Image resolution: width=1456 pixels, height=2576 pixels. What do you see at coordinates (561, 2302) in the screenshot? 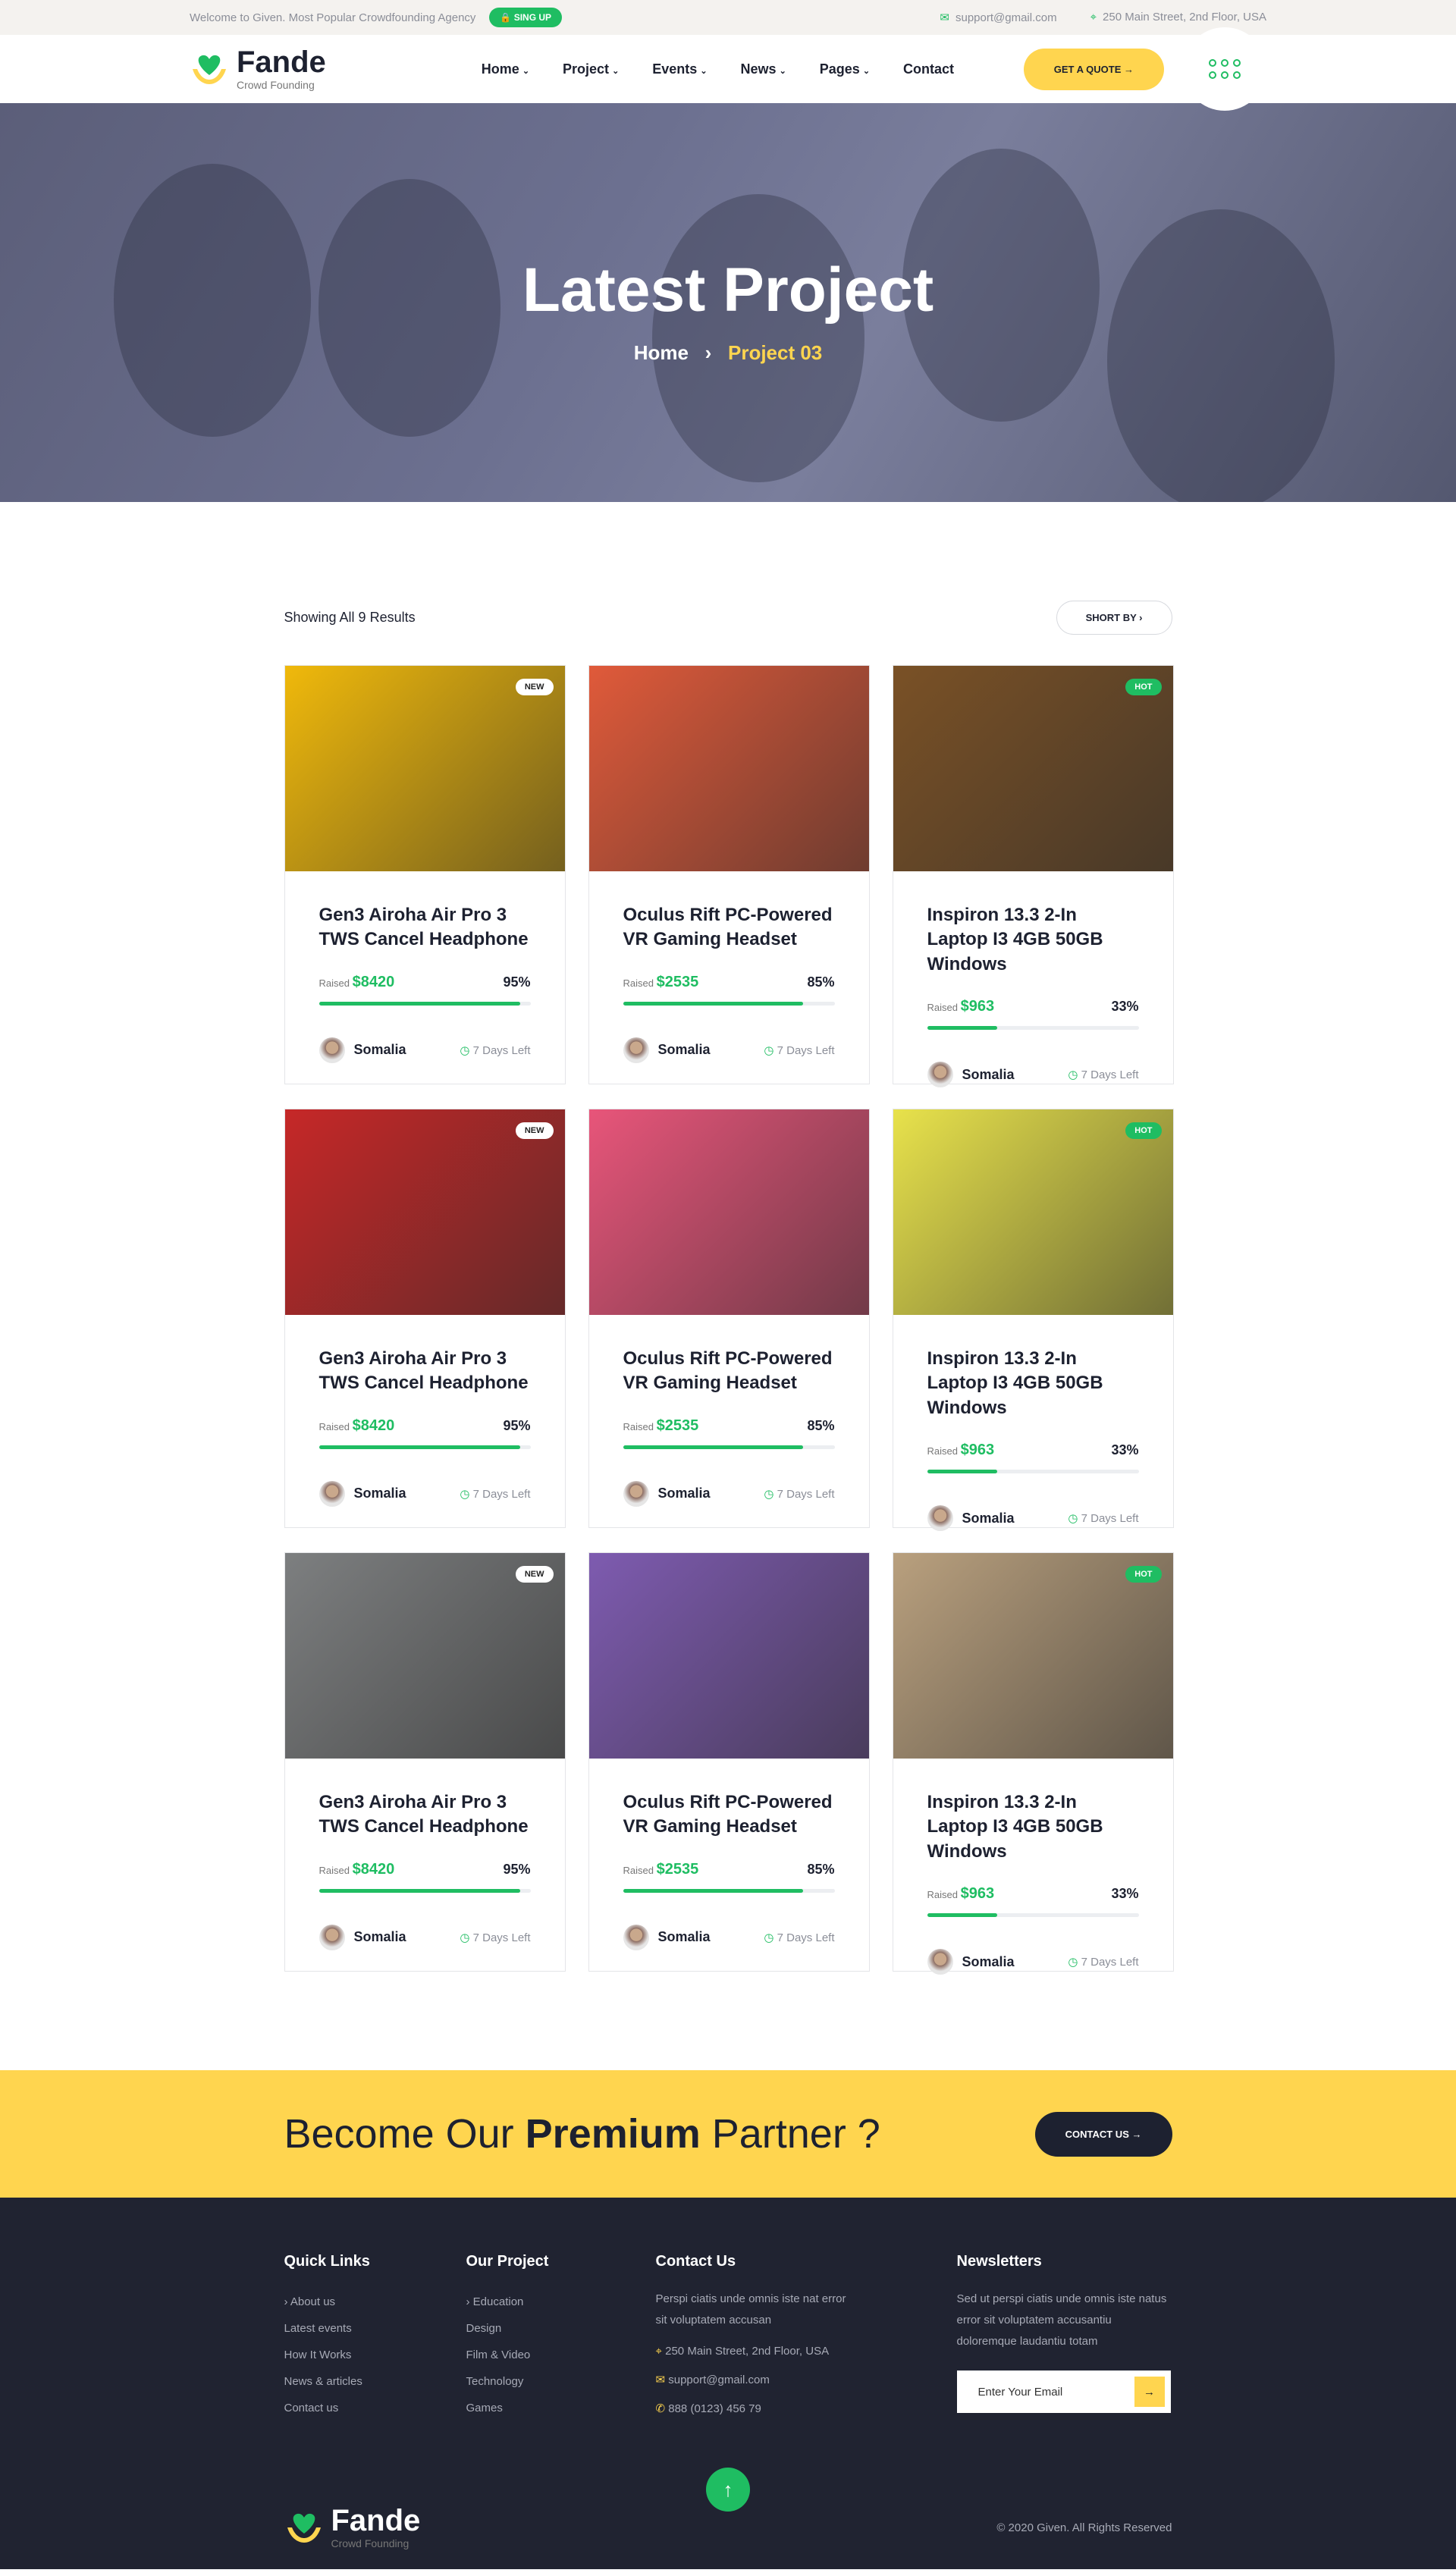
I see `footer-link: › Education` at bounding box center [561, 2302].